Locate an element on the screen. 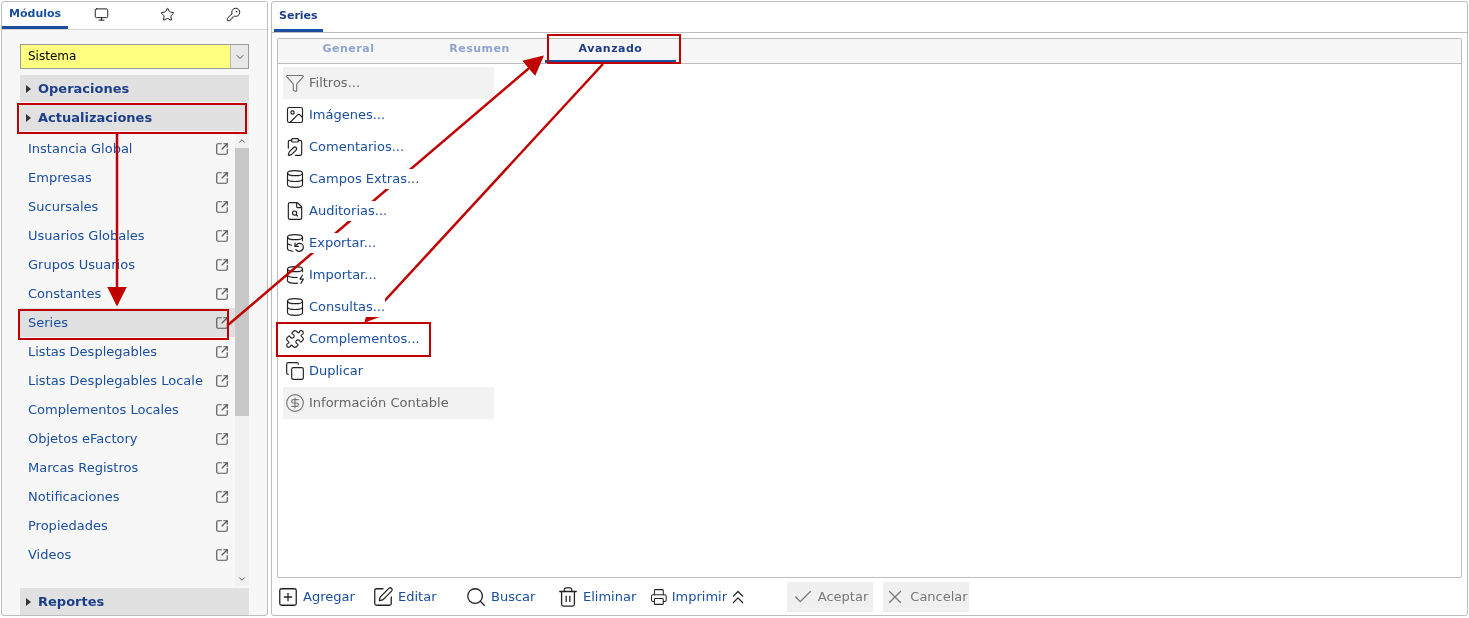 Image resolution: width=1469 pixels, height=618 pixels. group-label: Reportes is located at coordinates (71, 601).